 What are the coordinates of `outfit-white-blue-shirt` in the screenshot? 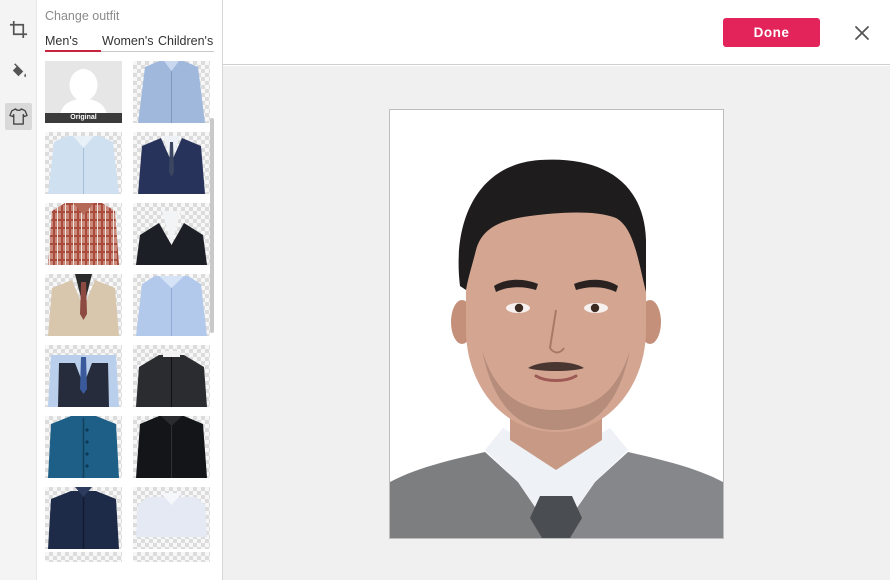 It's located at (83, 163).